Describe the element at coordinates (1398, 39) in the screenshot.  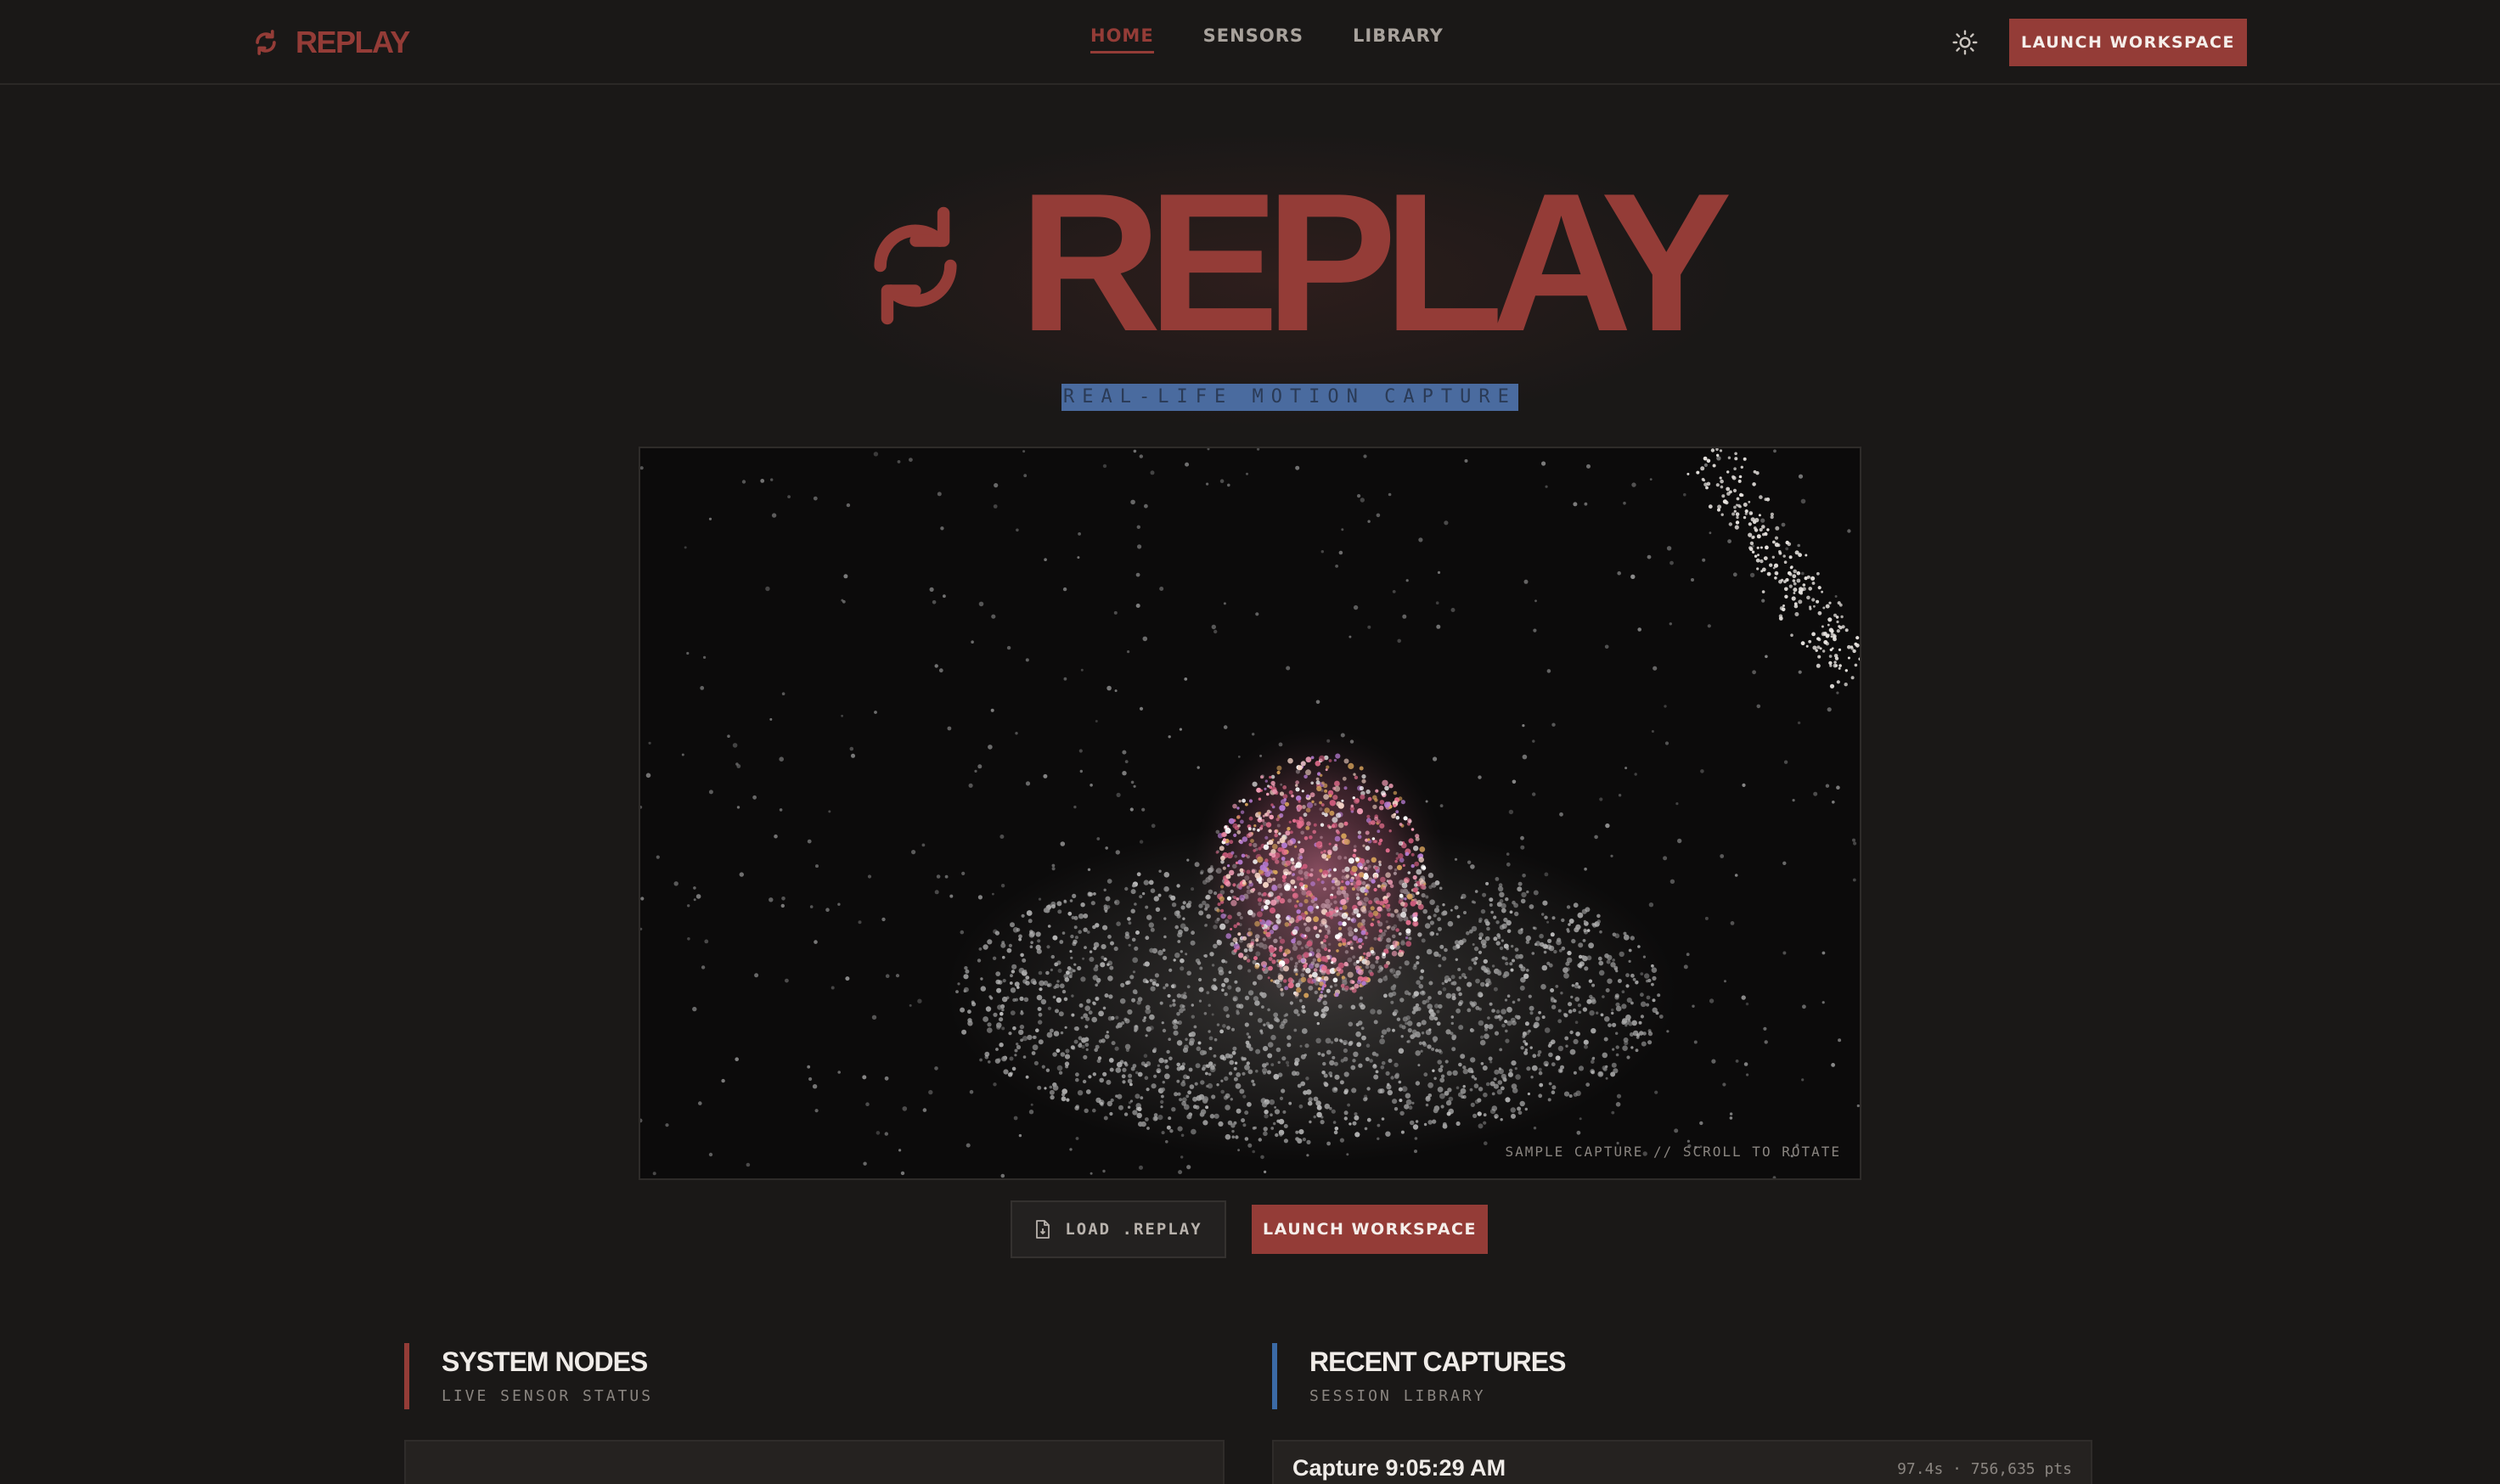
I see `nav-link-library: LIBRARY` at that location.